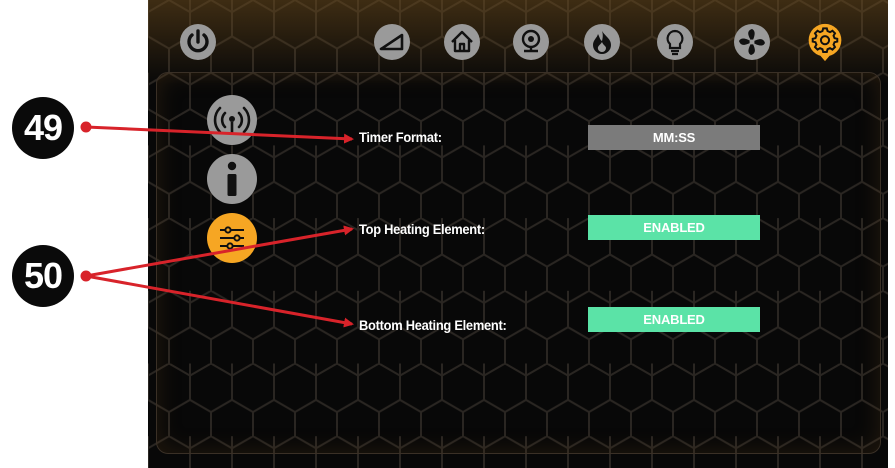 The width and height of the screenshot is (895, 468). I want to click on callout-arrows, so click(217, 224).